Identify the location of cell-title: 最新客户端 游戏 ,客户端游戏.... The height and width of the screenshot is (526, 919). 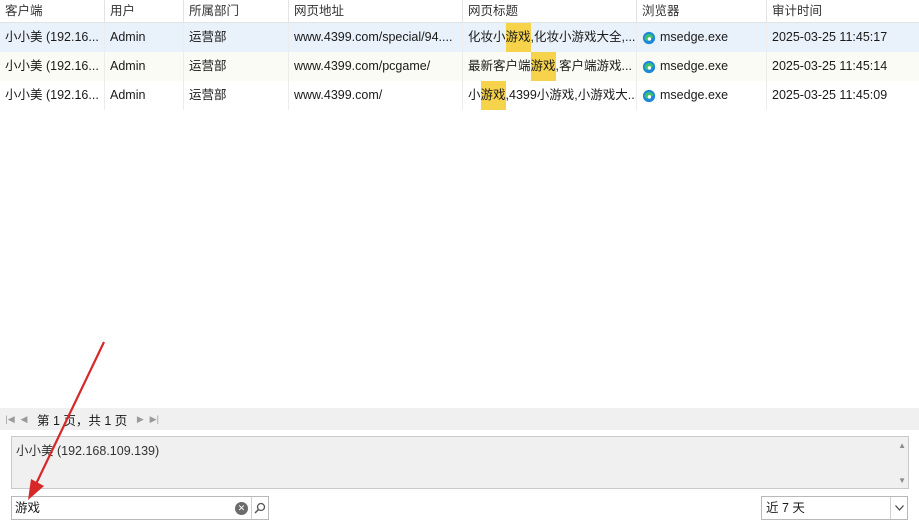
(550, 66).